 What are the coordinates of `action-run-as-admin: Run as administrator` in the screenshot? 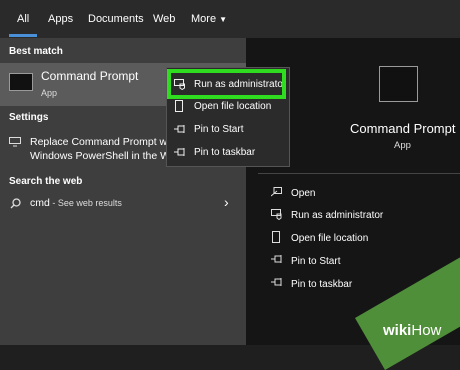 It's located at (337, 215).